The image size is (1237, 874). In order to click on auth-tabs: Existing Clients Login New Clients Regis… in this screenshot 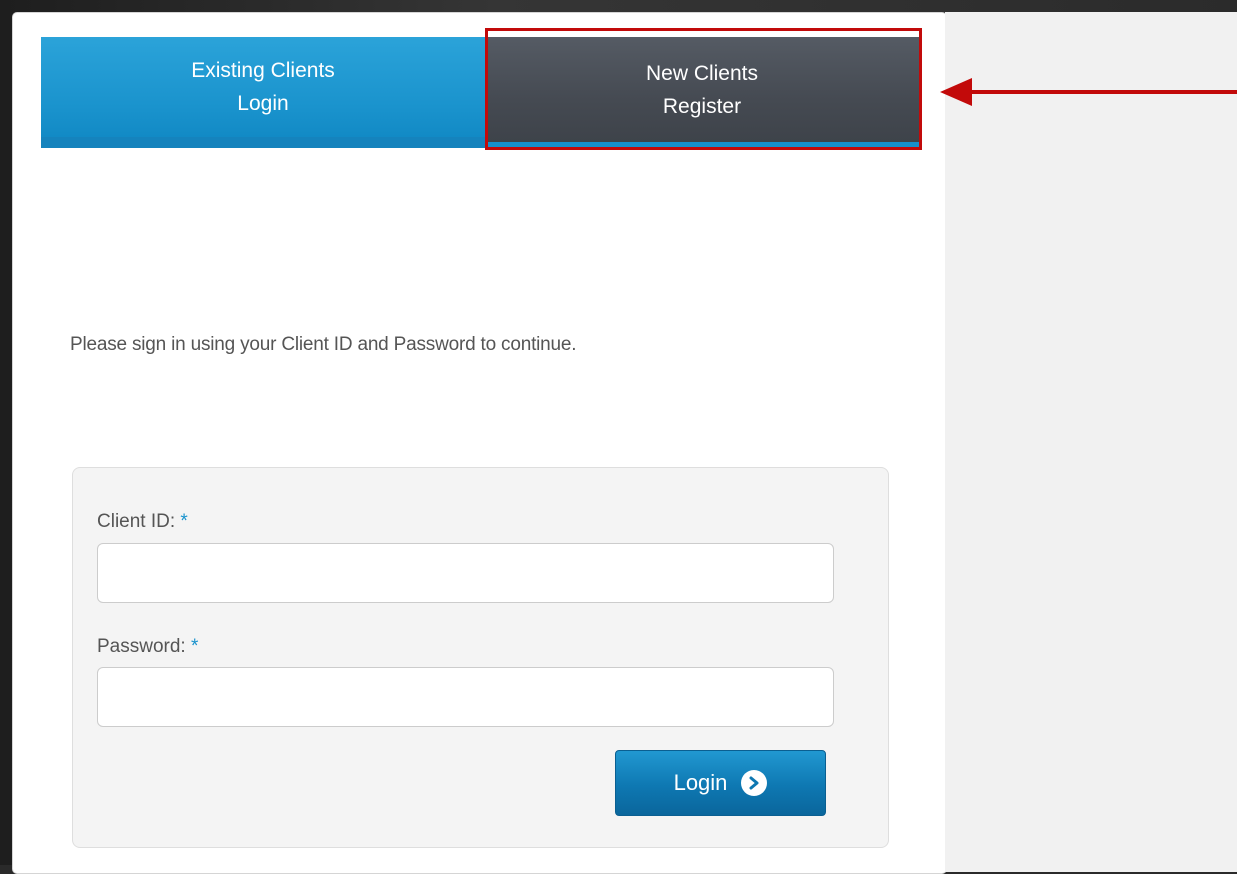, I will do `click(480, 92)`.